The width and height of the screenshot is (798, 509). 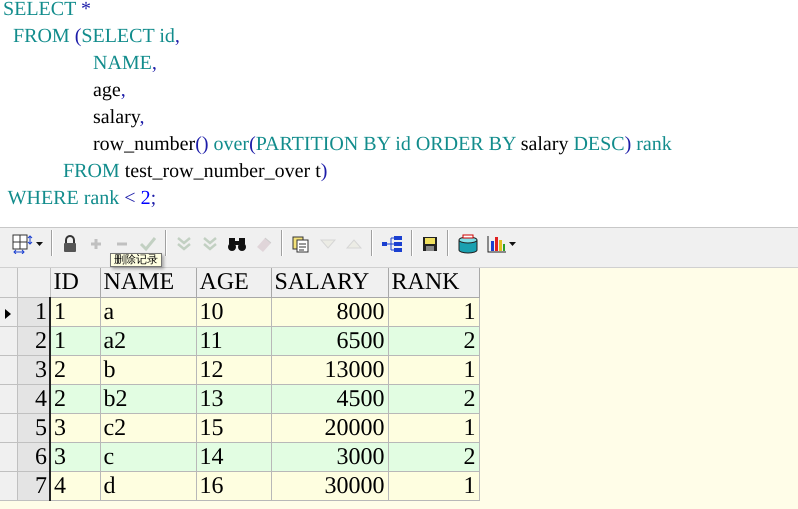 I want to click on code-line: FROM (SELECT id,, so click(x=96, y=36).